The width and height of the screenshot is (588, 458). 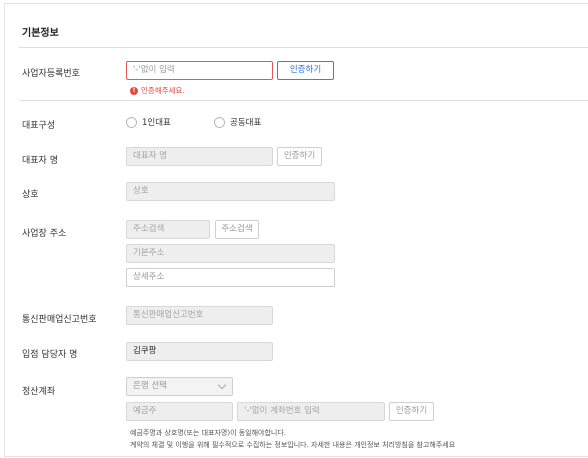 I want to click on detail-address-input: 상세주소, so click(x=230, y=277).